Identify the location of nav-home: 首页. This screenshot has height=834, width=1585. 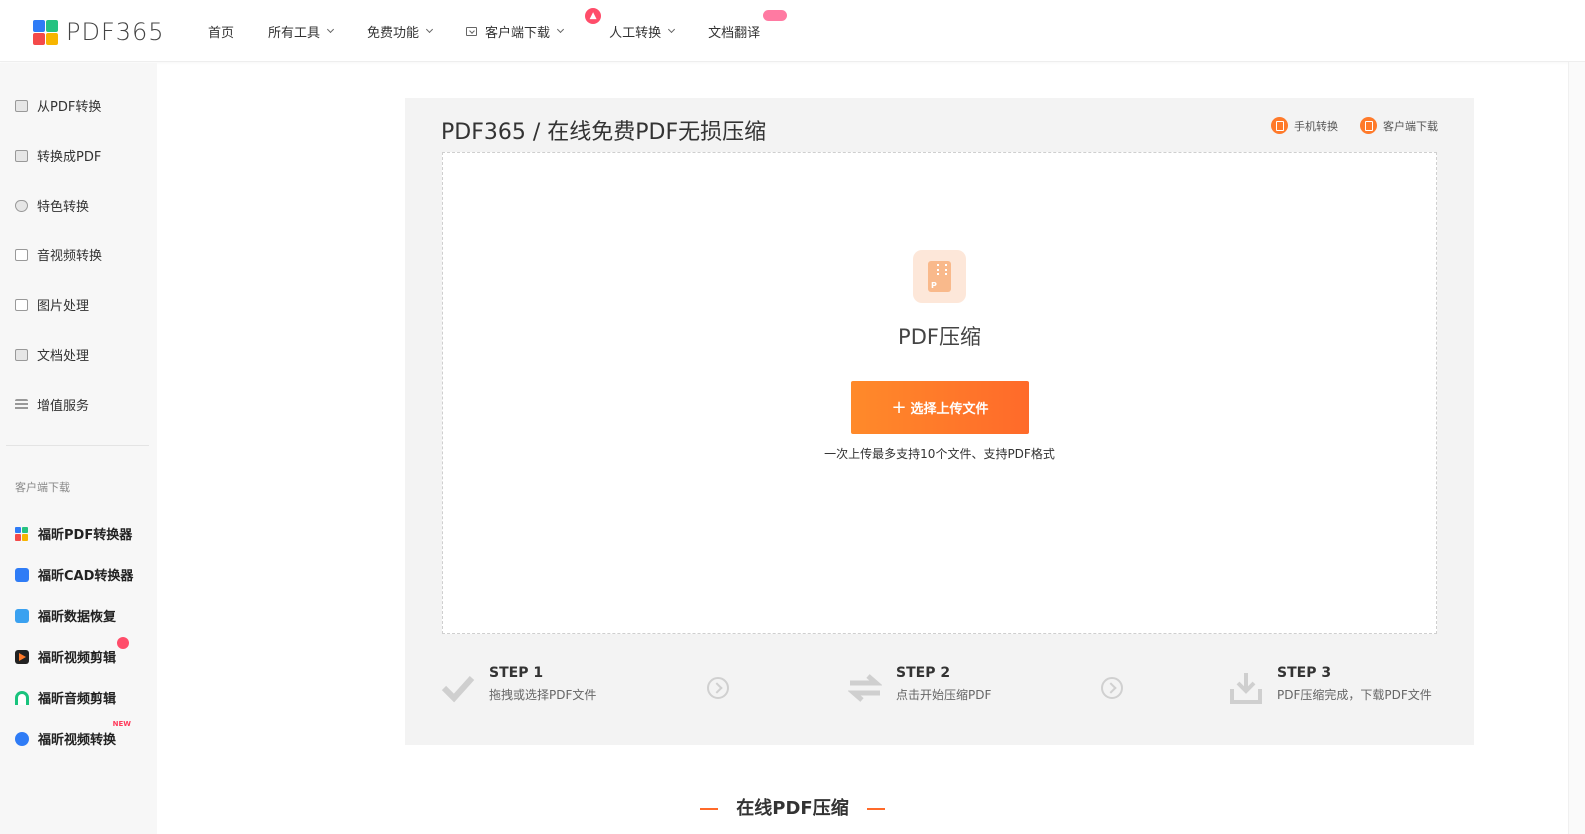
(221, 31).